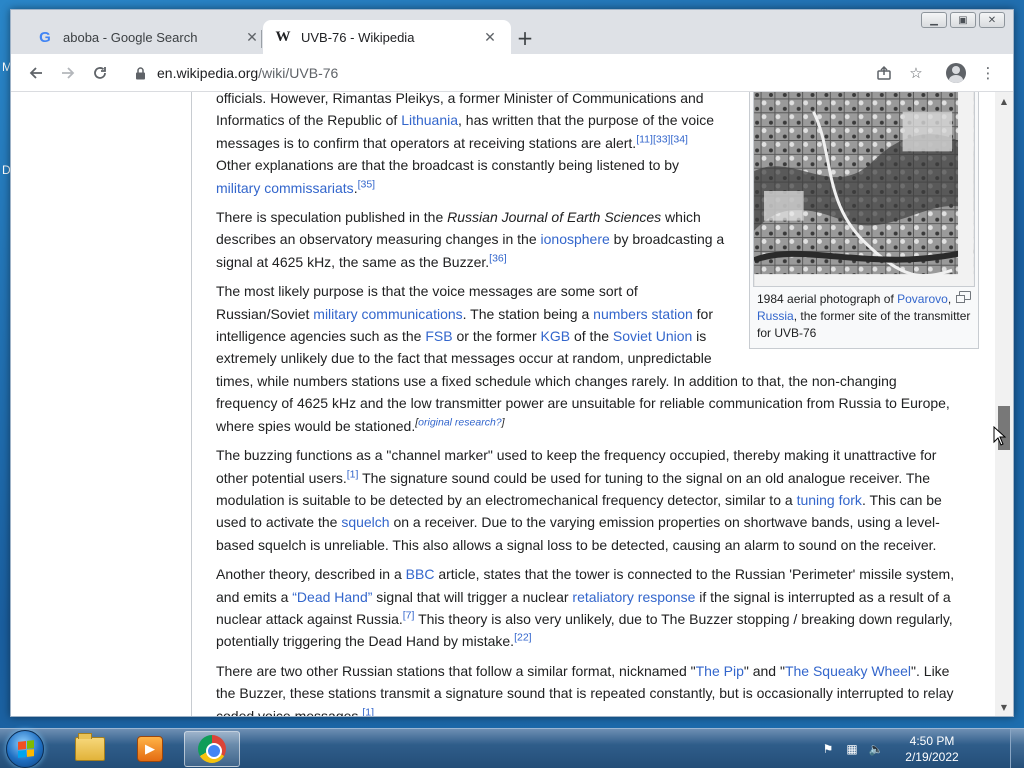 The height and width of the screenshot is (768, 1024). I want to click on address-bar: en.wikipedia.org/wiki/UVB-76, so click(529, 73).